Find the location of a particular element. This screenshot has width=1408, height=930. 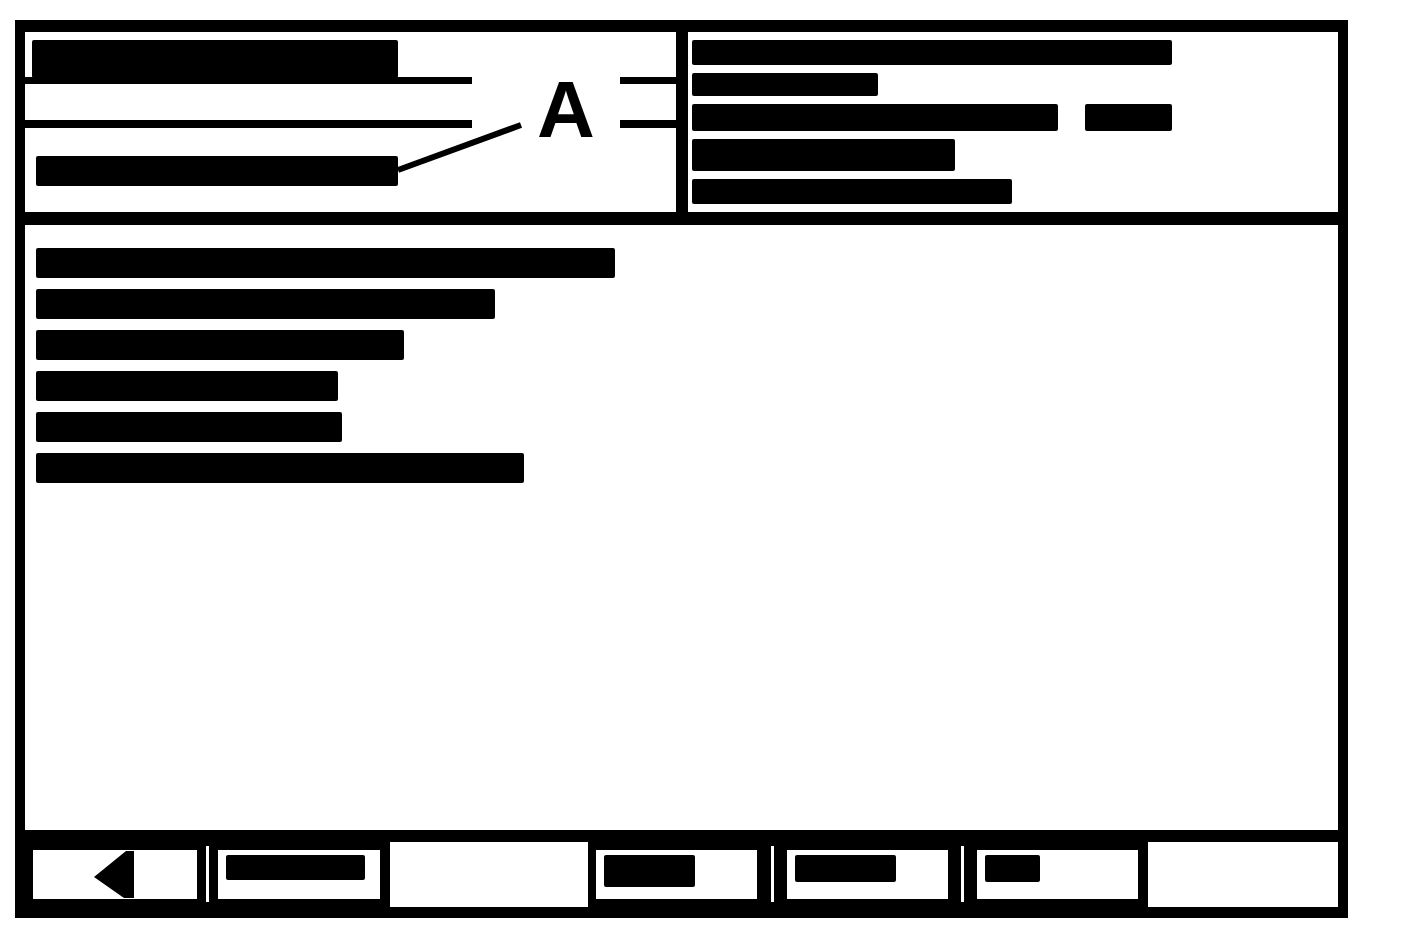

back-button is located at coordinates (115, 874).